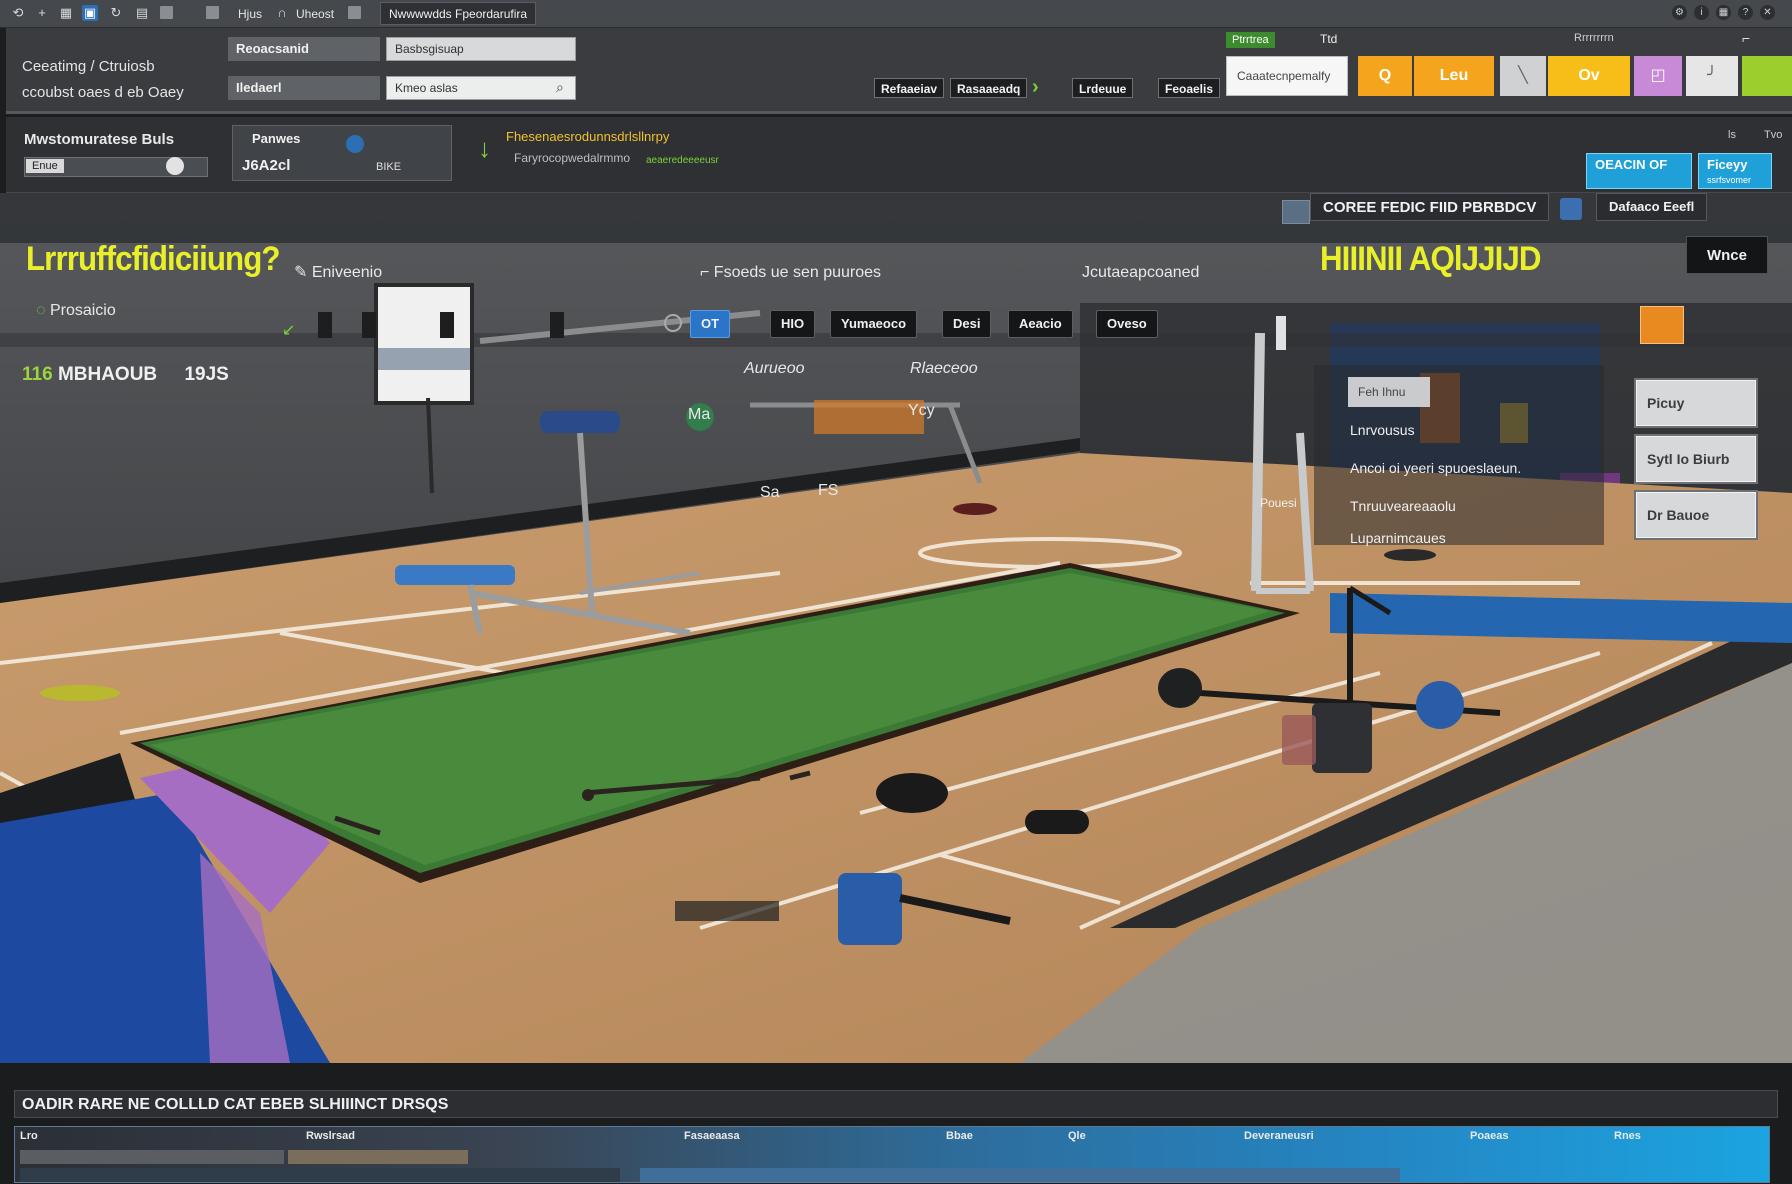 The width and height of the screenshot is (1792, 1184). What do you see at coordinates (959, 1136) in the screenshot?
I see `timeline-column: Bbae` at bounding box center [959, 1136].